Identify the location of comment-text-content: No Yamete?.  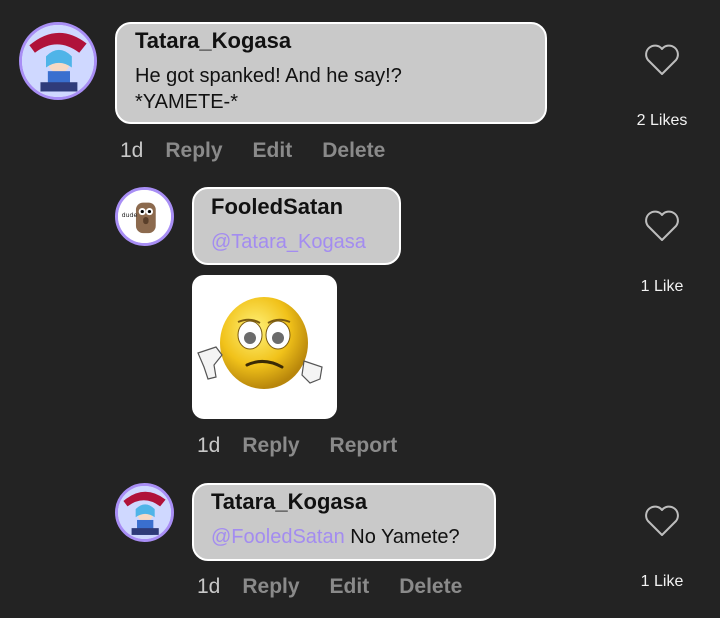
(402, 537).